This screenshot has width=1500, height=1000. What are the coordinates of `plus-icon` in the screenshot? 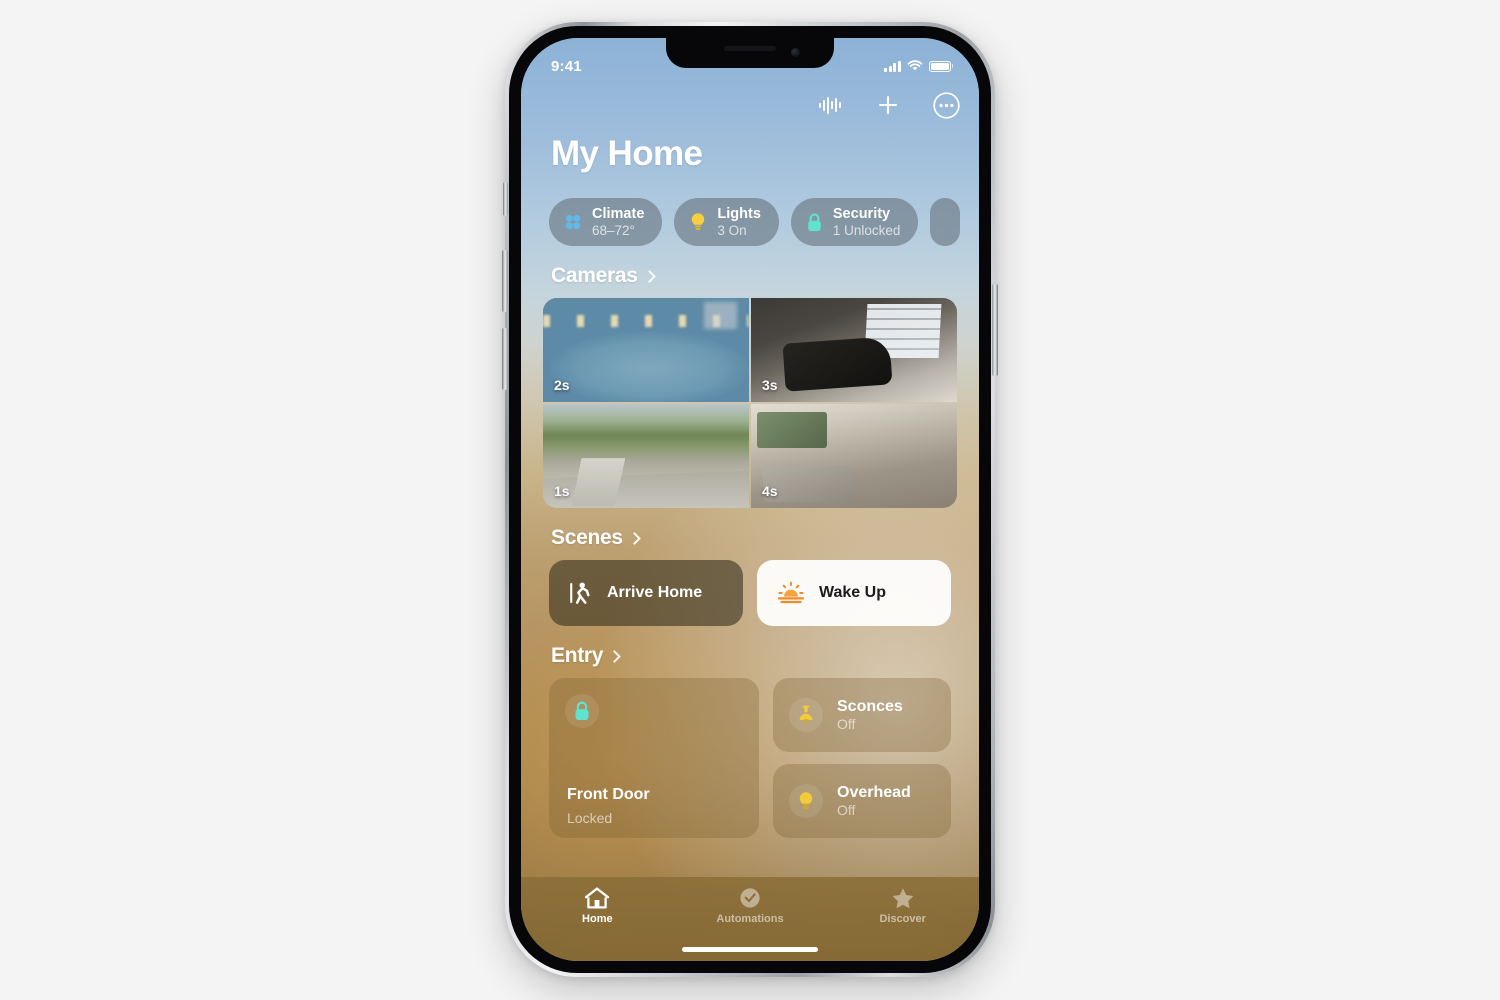 It's located at (888, 105).